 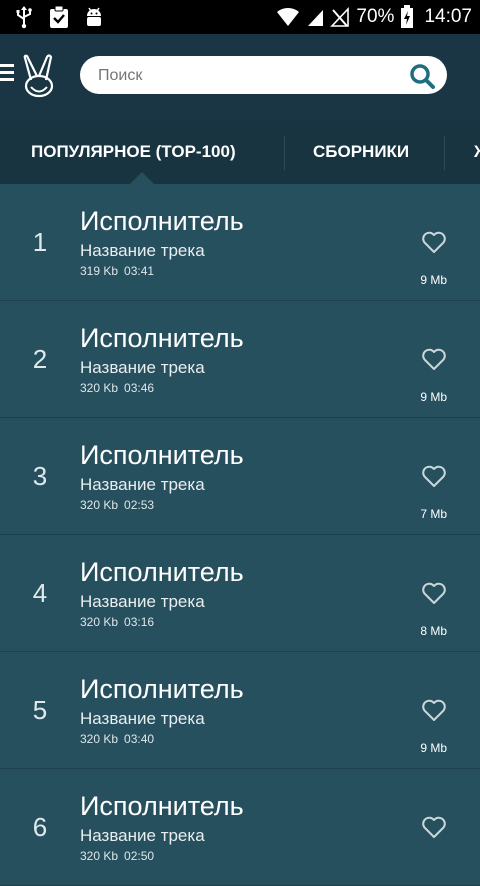 I want to click on search-icon, so click(x=422, y=76).